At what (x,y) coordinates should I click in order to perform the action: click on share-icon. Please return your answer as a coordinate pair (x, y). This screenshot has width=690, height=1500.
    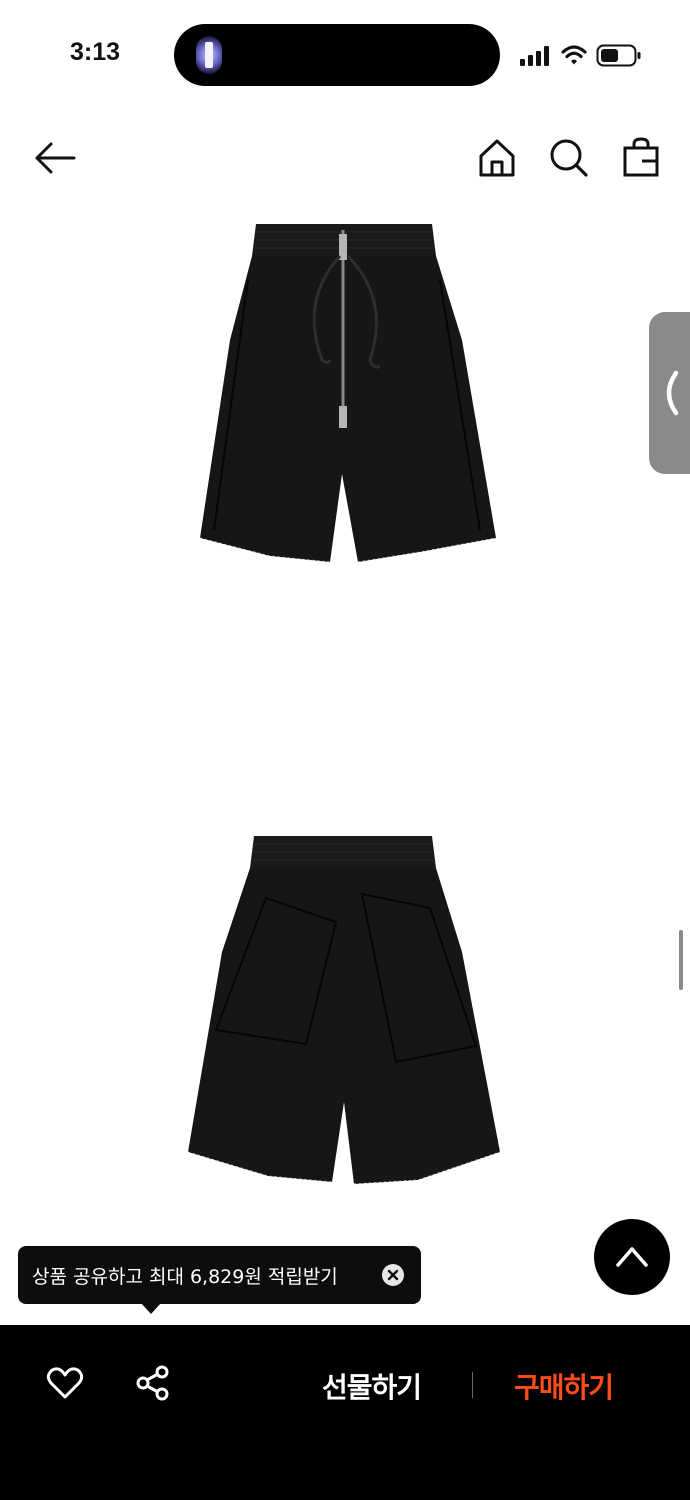
    Looking at the image, I should click on (153, 1383).